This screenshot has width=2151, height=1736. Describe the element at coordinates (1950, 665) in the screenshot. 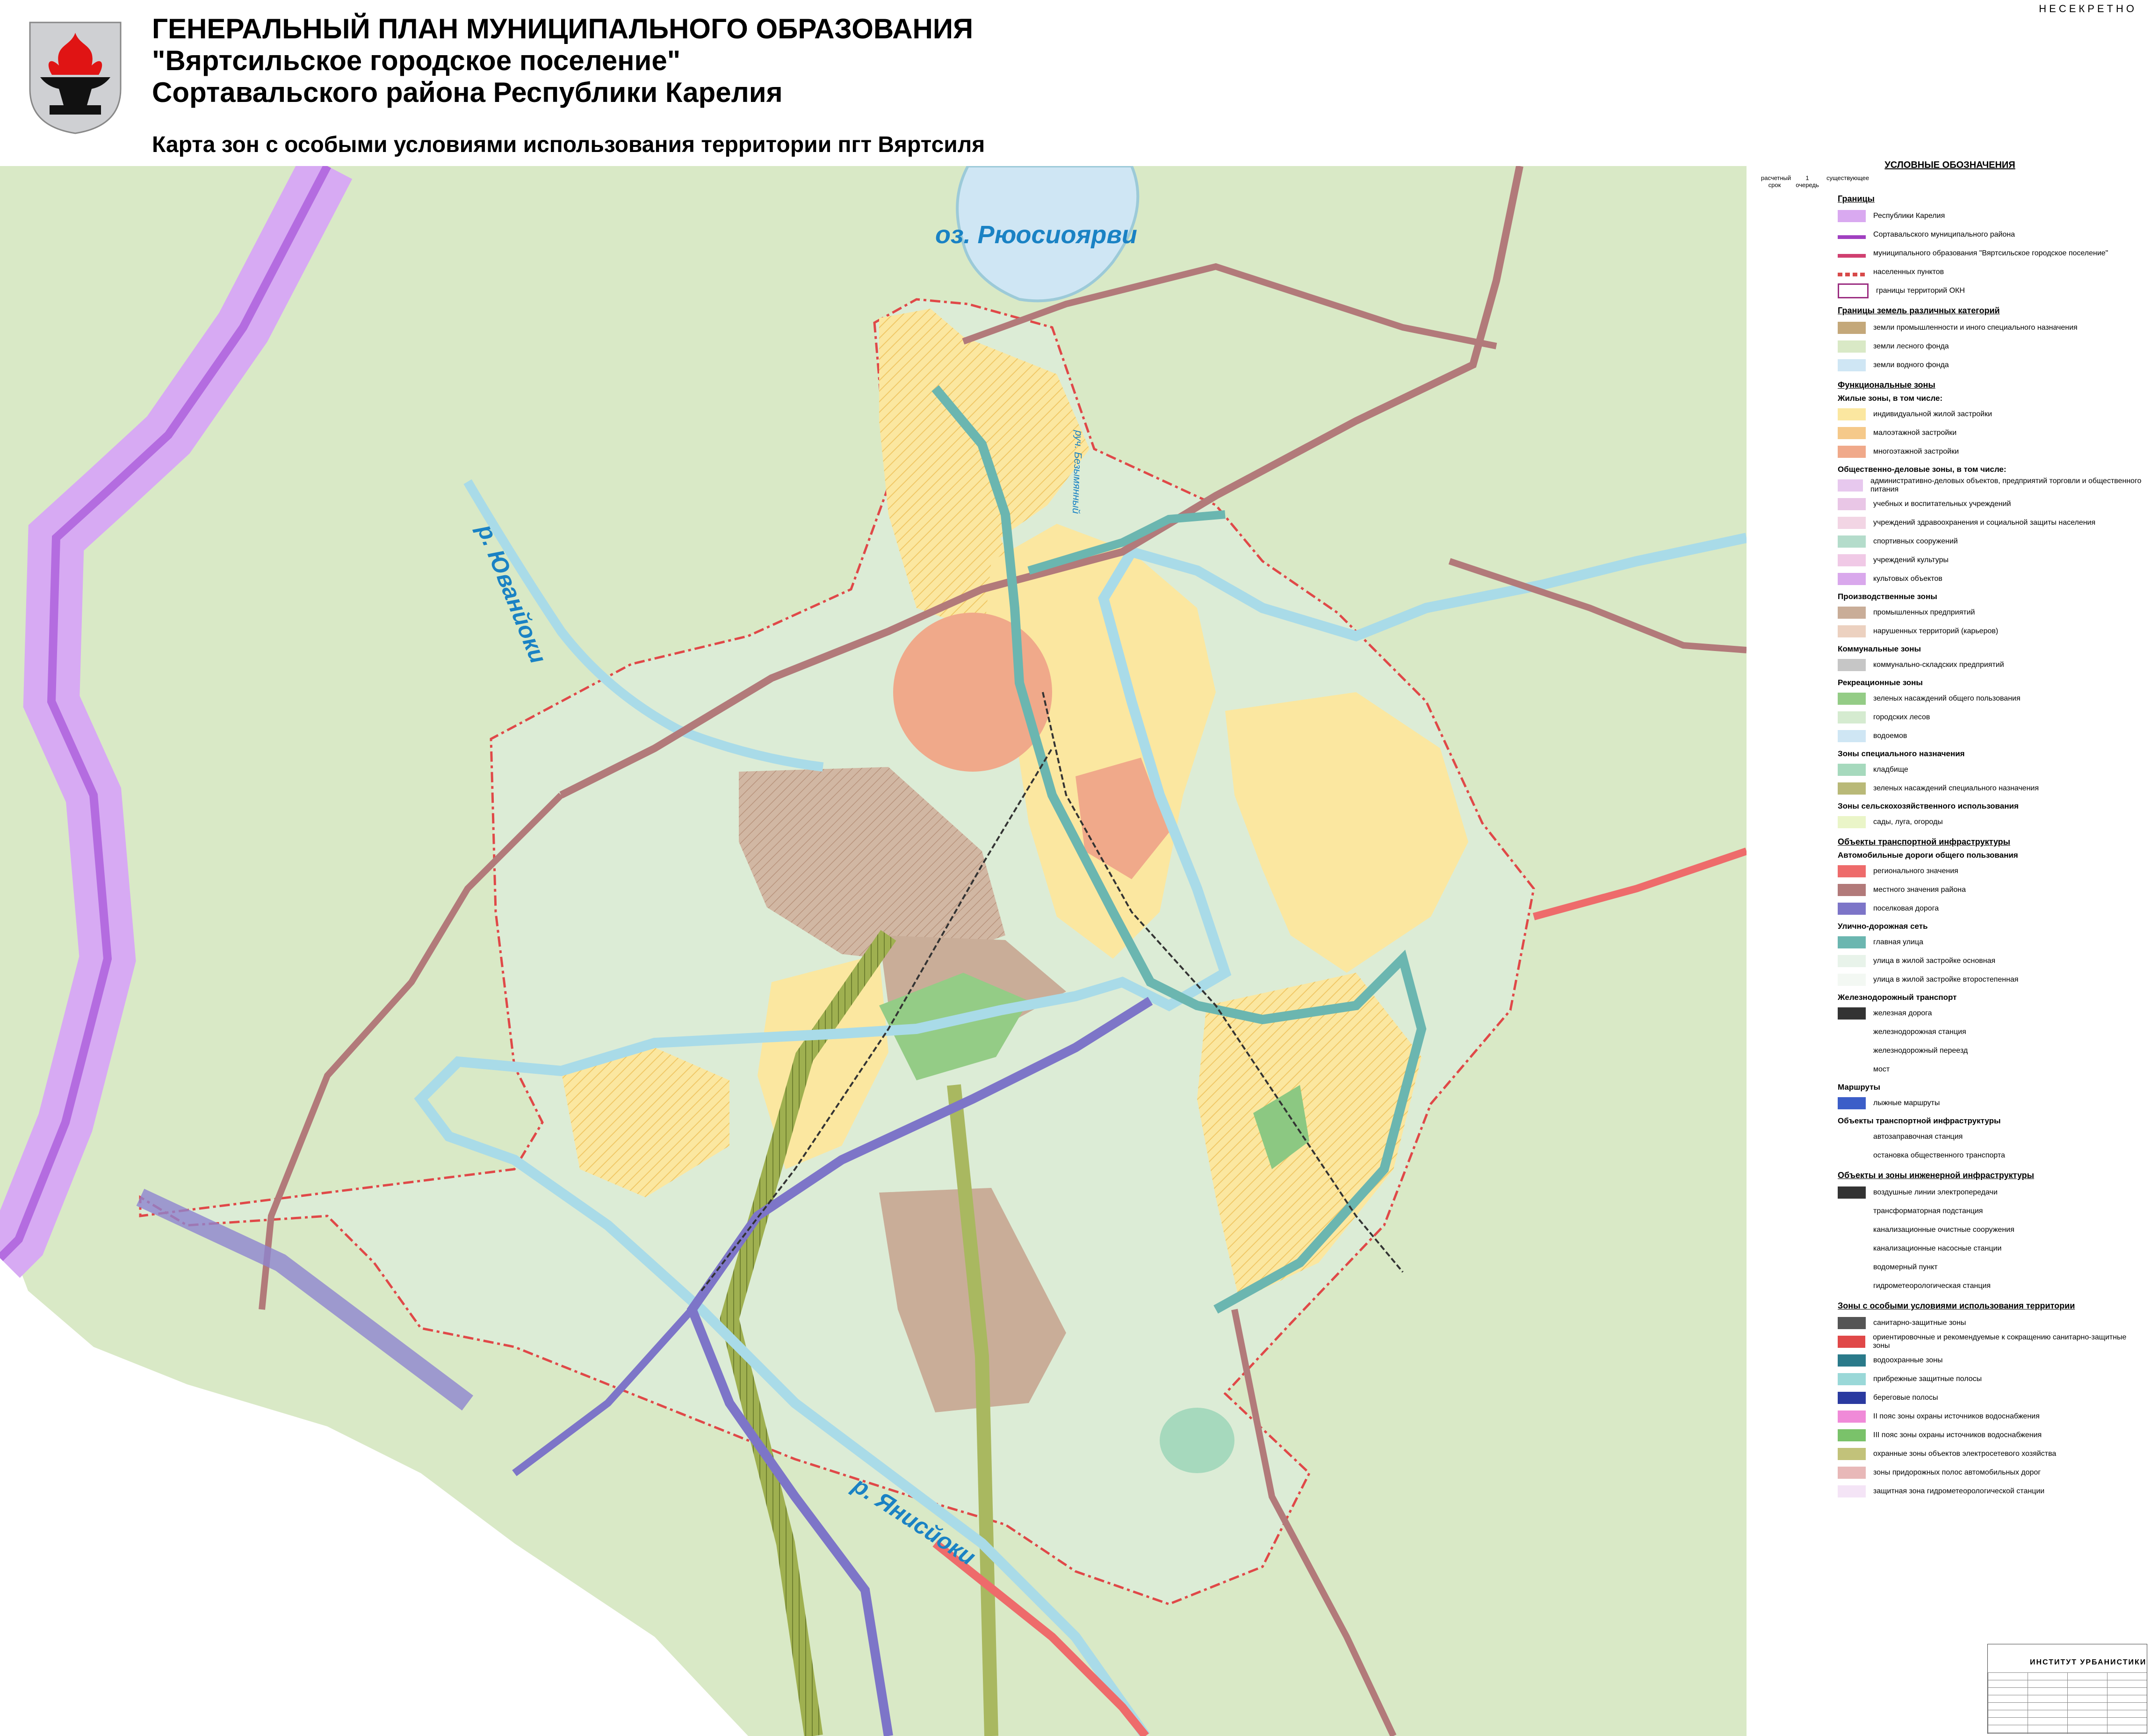

I see `legend-item: коммунально-складских предприятий` at that location.